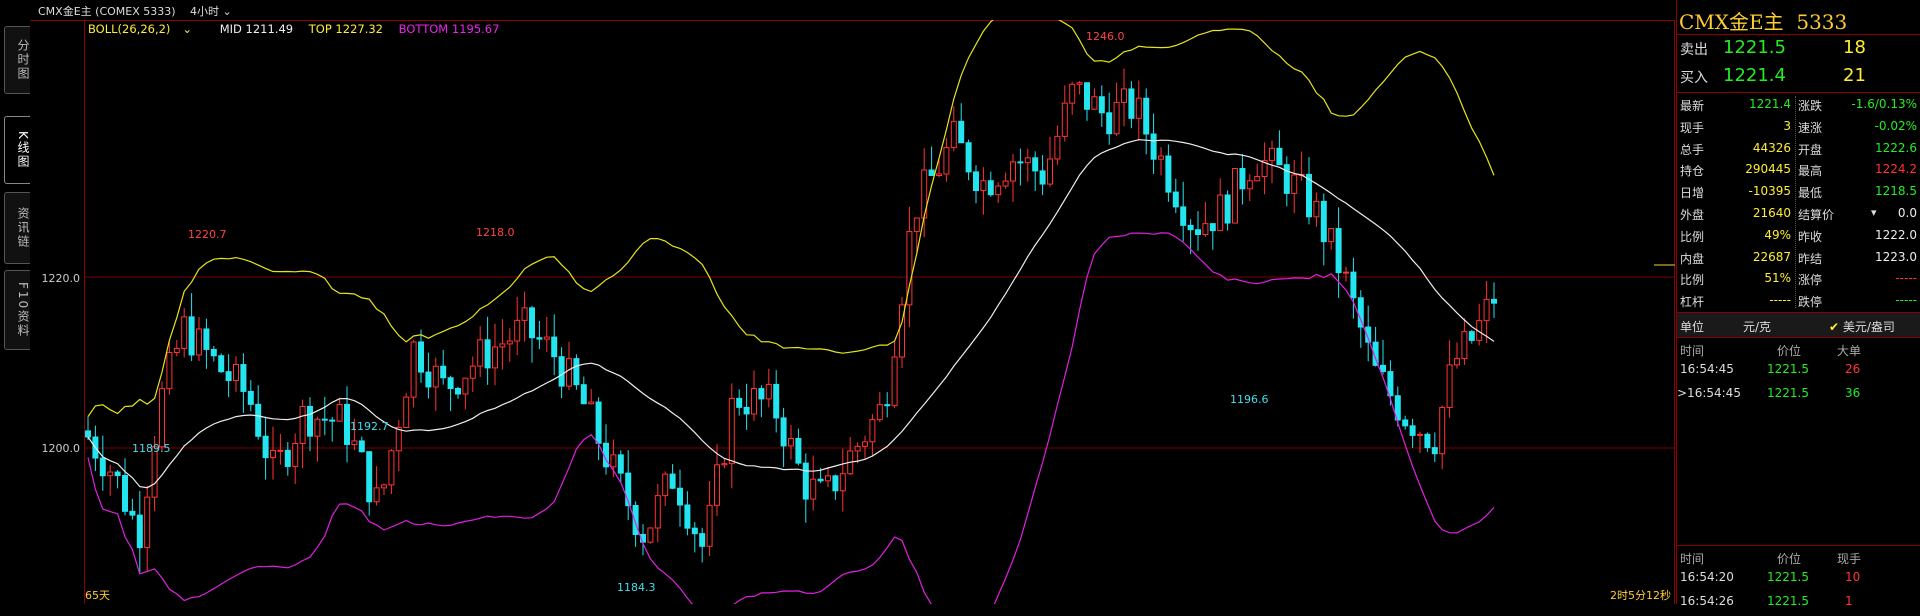 The width and height of the screenshot is (1920, 616). I want to click on stat-panel-stats_left-2: 总手 44326, so click(1736, 149).